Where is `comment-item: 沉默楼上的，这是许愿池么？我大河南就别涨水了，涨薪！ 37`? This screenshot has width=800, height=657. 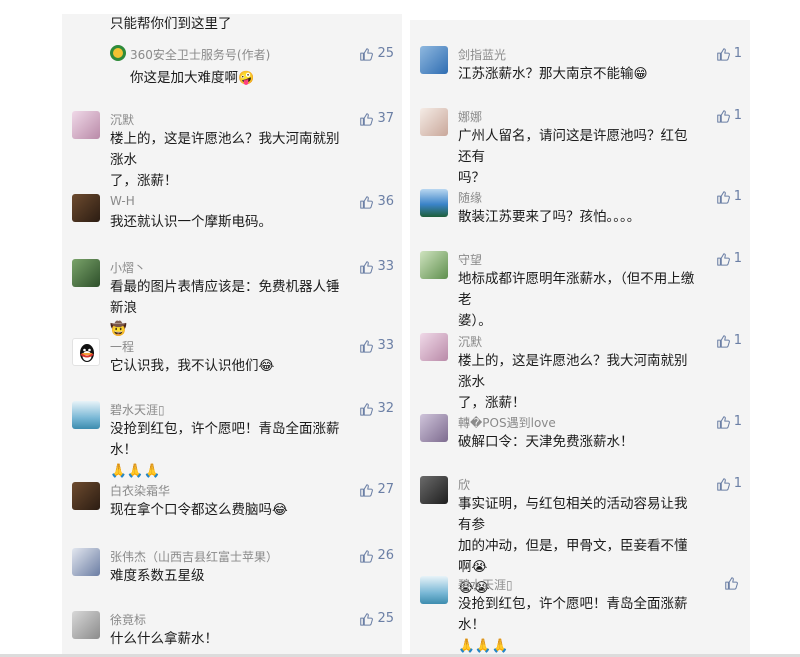
comment-item: 沉默楼上的，这是许愿池么？我大河南就别涨水了，涨薪！ 37 is located at coordinates (232, 149).